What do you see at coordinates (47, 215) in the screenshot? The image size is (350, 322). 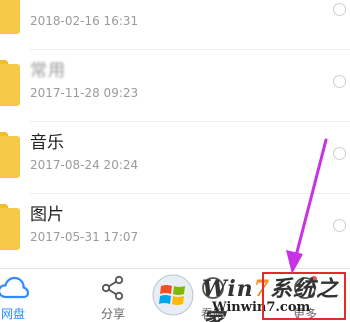 I see `file-name: 图片` at bounding box center [47, 215].